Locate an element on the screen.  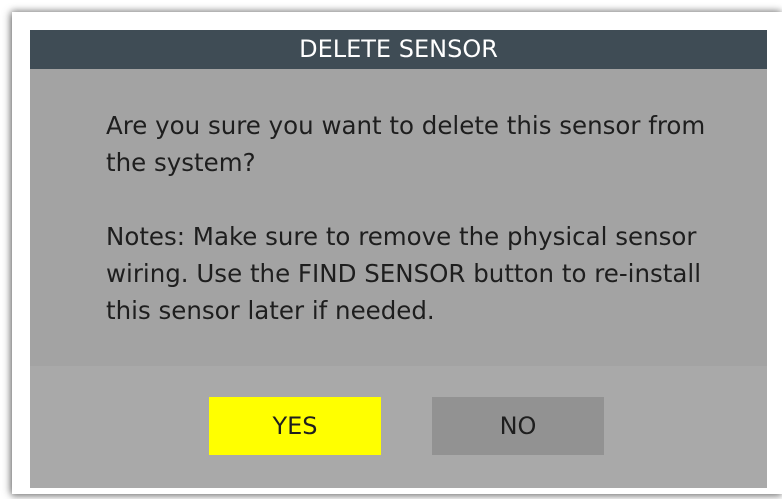
no-button: NO is located at coordinates (518, 426).